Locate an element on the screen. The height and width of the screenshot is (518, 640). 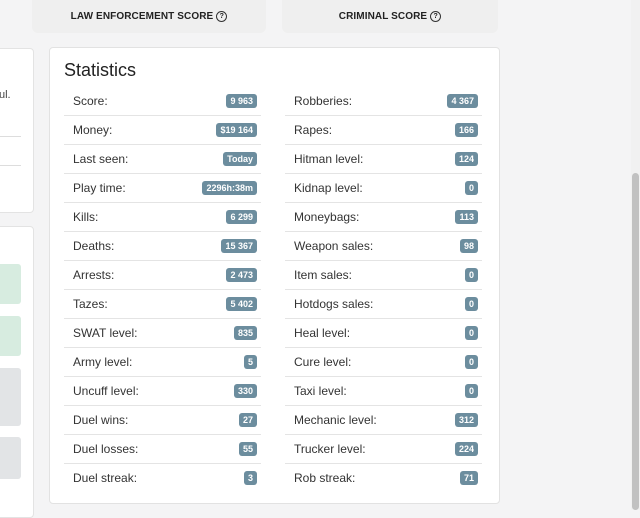
stat-row: Score: 9 963 is located at coordinates (162, 101).